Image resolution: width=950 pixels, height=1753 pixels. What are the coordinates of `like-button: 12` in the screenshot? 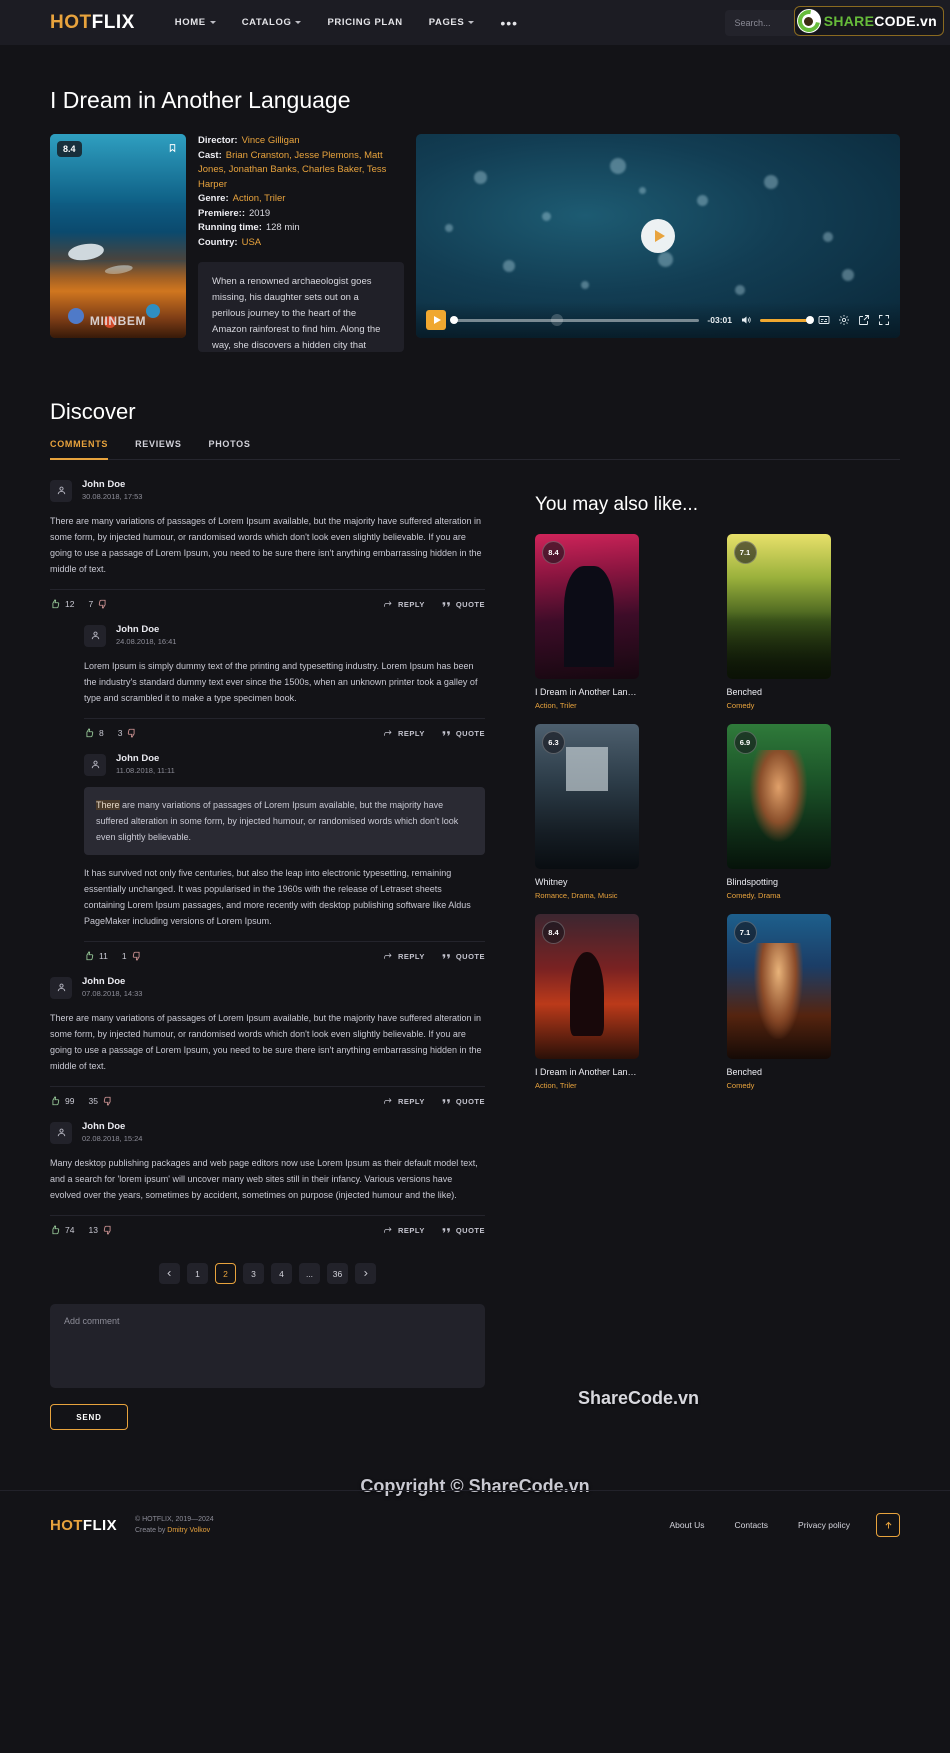 It's located at (62, 604).